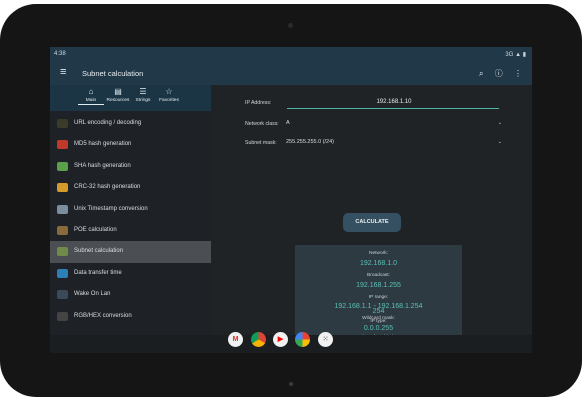  I want to click on network-label: Network:, so click(378, 253).